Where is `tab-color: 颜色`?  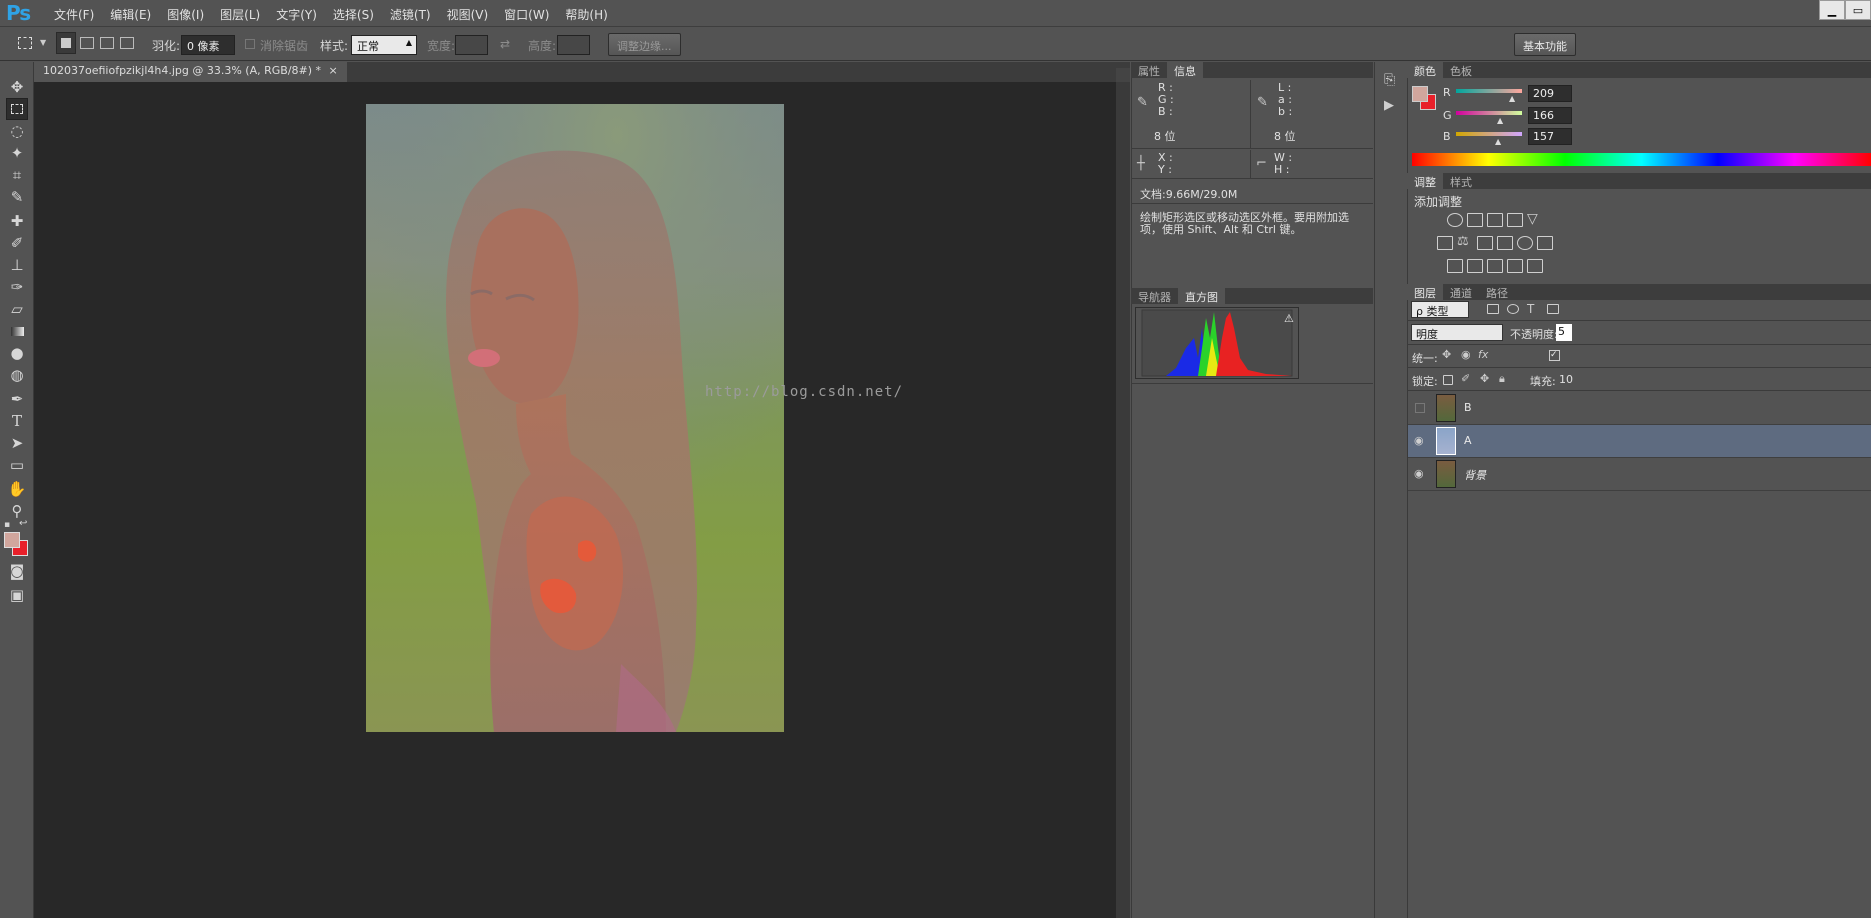
tab-color: 颜色 is located at coordinates (1425, 70).